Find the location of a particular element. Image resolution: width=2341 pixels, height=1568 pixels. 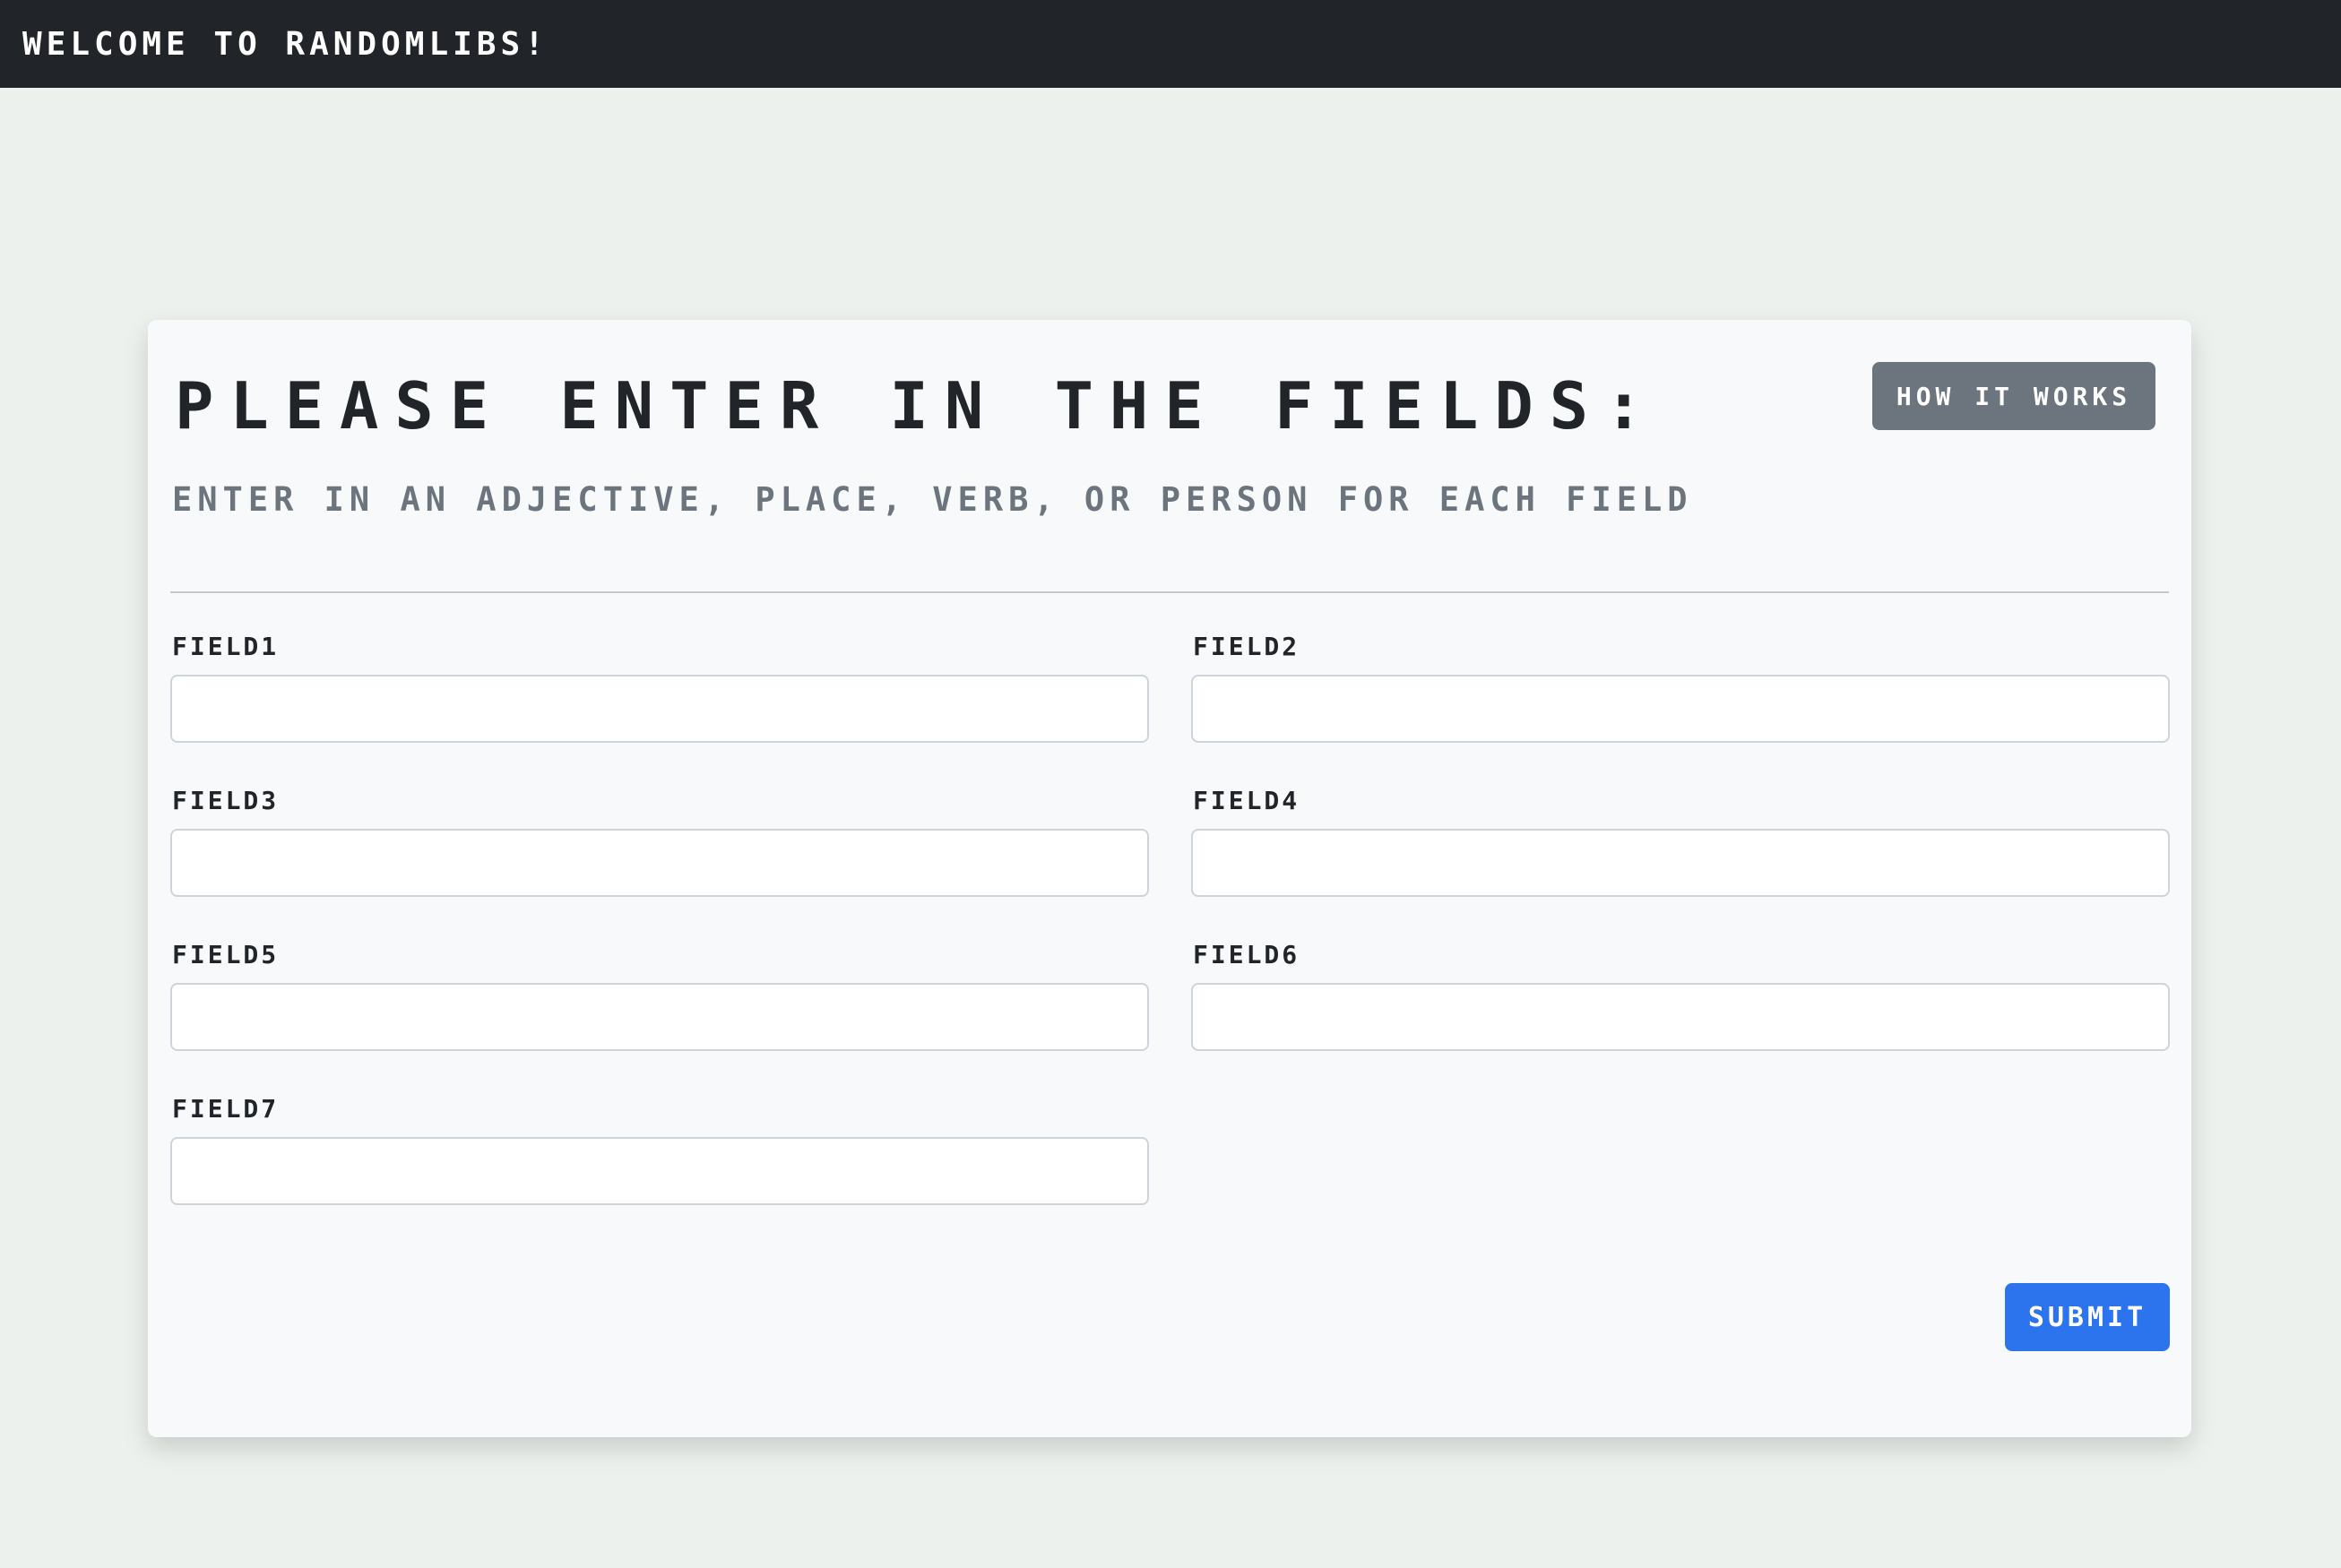

field6-input is located at coordinates (1680, 1017).